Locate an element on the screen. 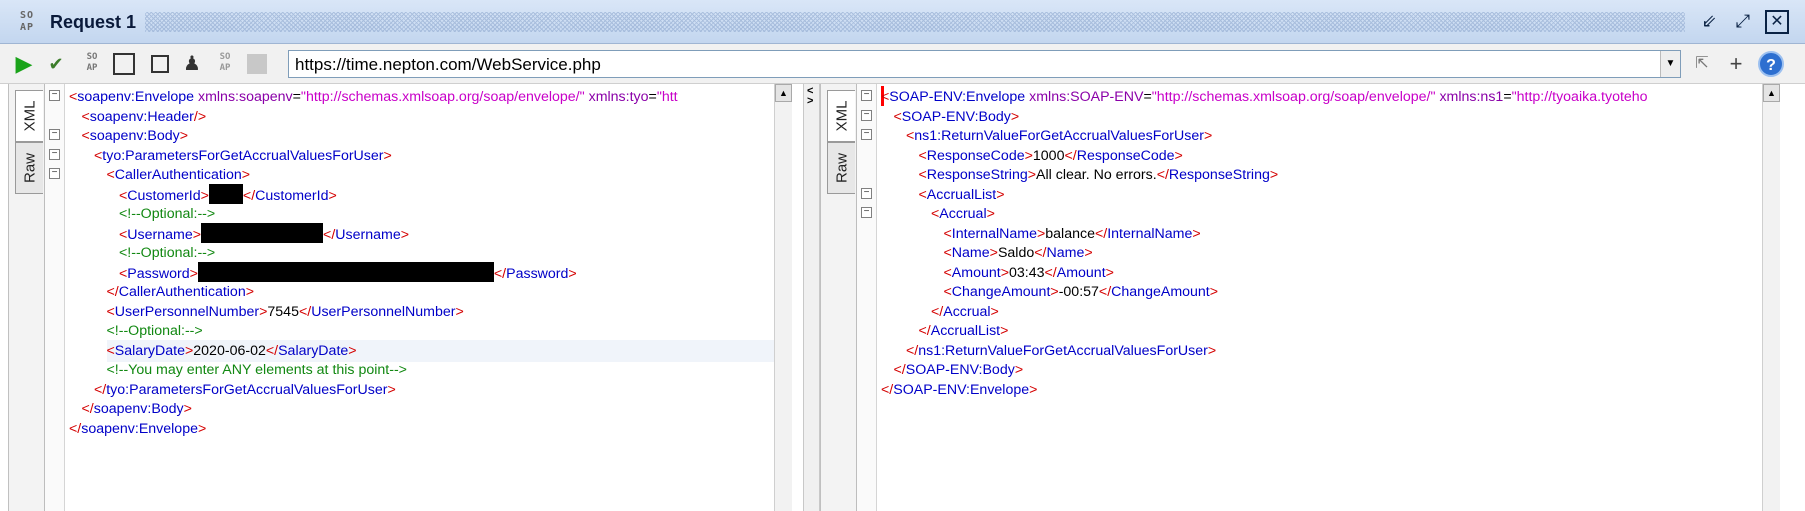  code-token: ResponseString is located at coordinates (1219, 175).